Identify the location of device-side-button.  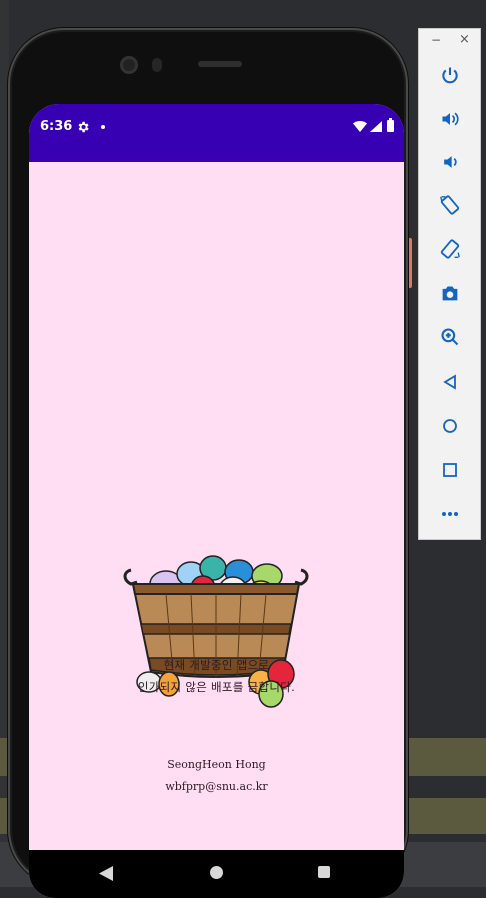
(410, 263).